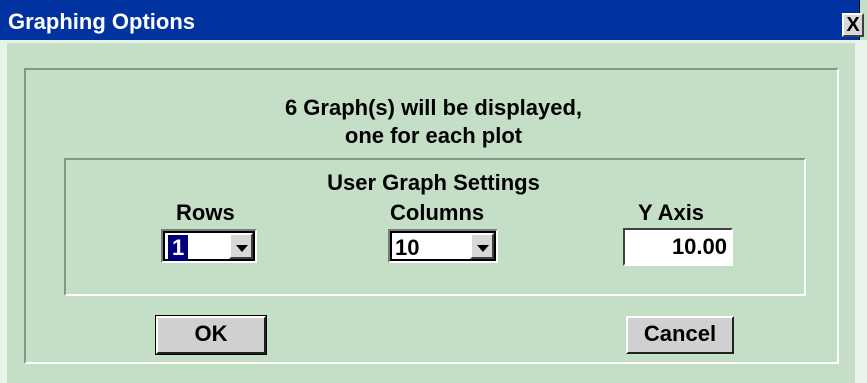  What do you see at coordinates (699, 246) in the screenshot?
I see `y-axis-input-value: 10.00` at bounding box center [699, 246].